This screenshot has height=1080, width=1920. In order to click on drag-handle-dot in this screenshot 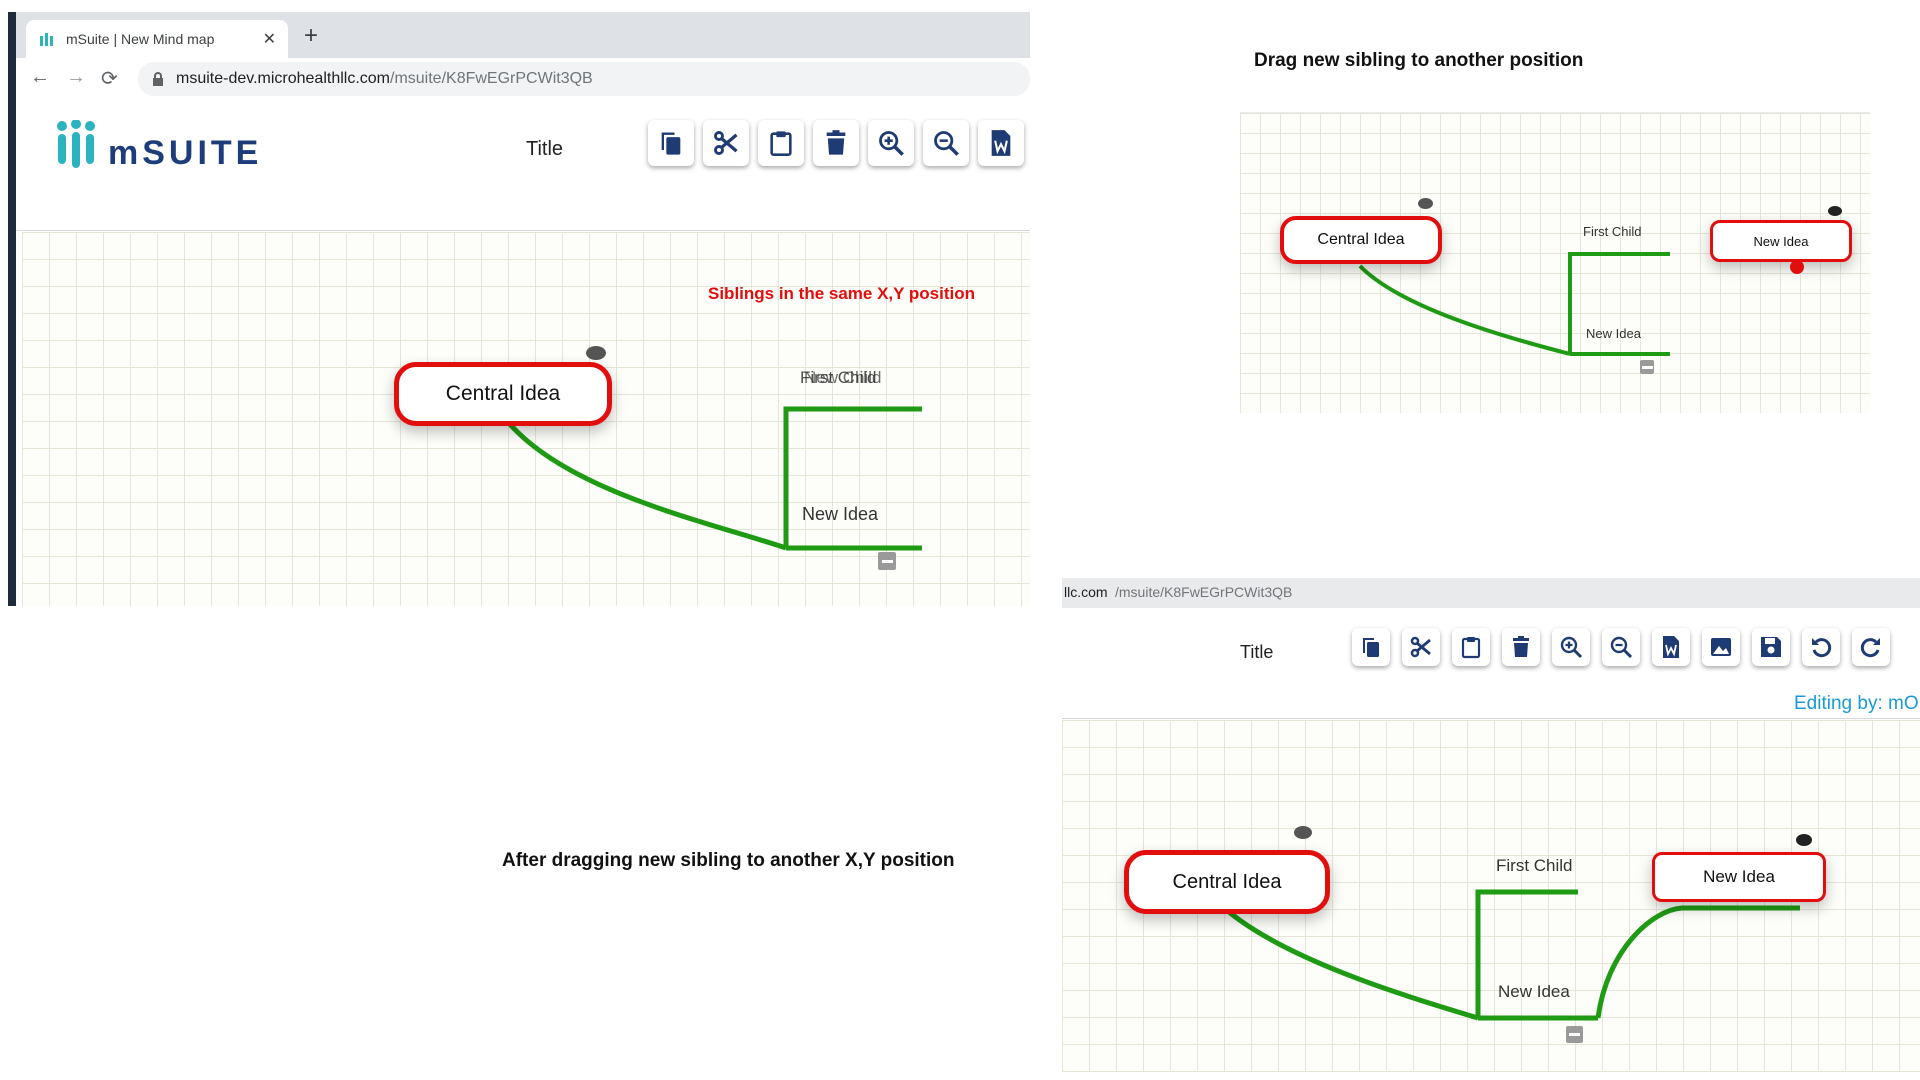, I will do `click(1797, 267)`.